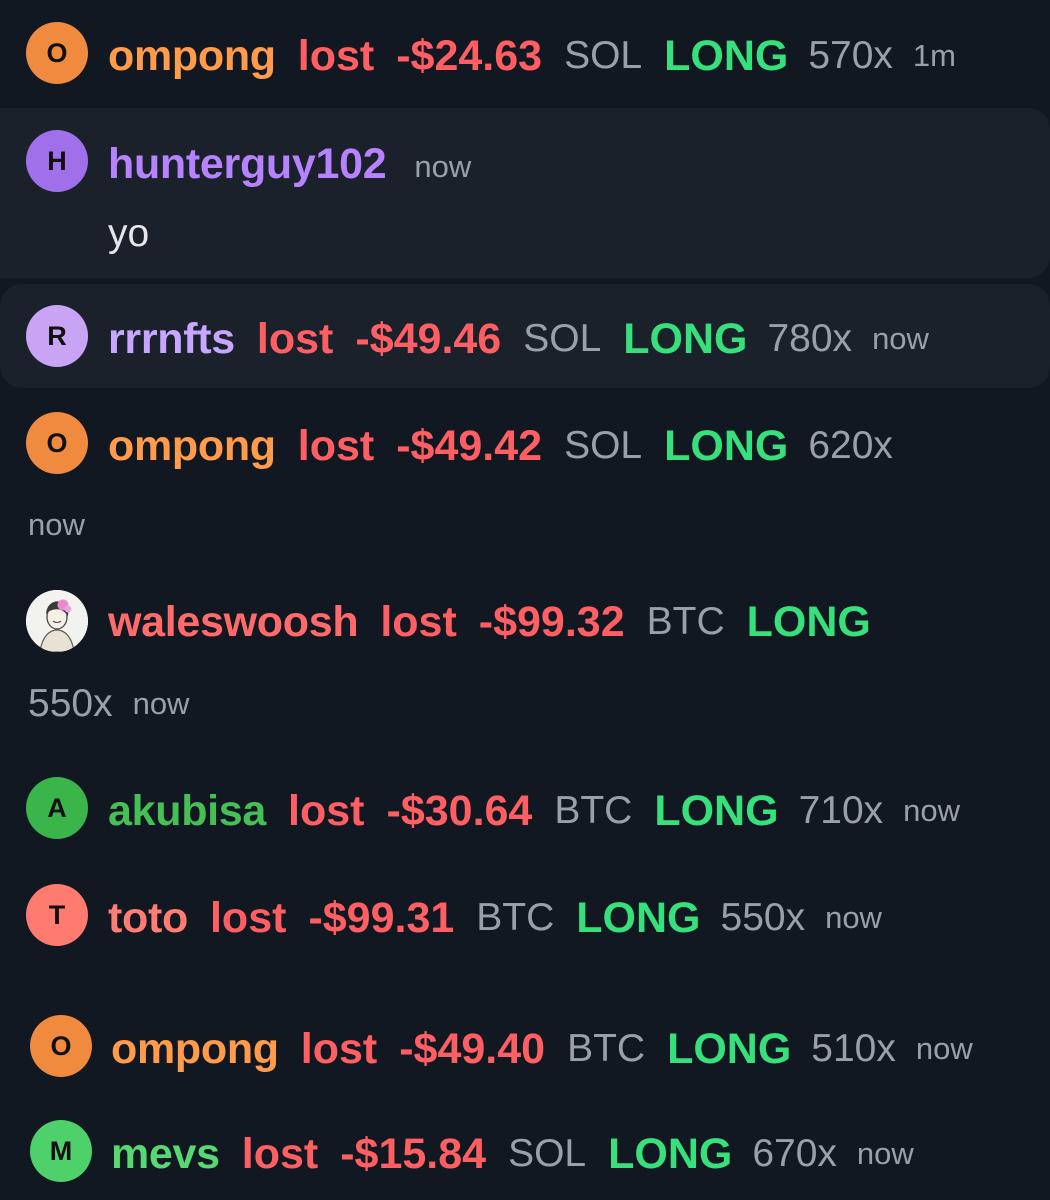 This screenshot has width=1050, height=1200. Describe the element at coordinates (841, 810) in the screenshot. I see `leverage: 710x` at that location.